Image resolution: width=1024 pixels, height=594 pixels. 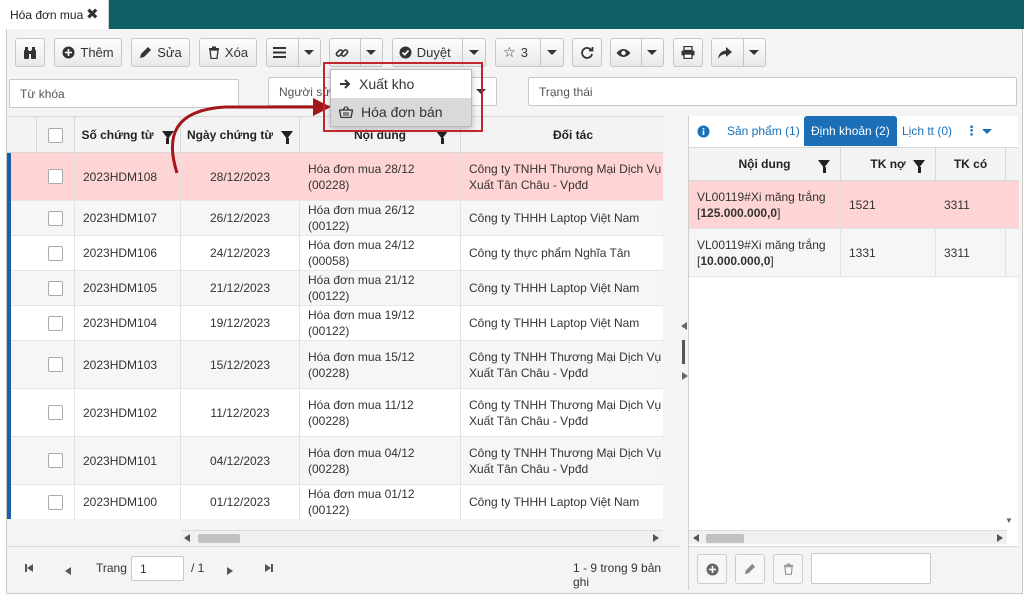 What do you see at coordinates (651, 52) in the screenshot?
I see `view-dropdown-toggle` at bounding box center [651, 52].